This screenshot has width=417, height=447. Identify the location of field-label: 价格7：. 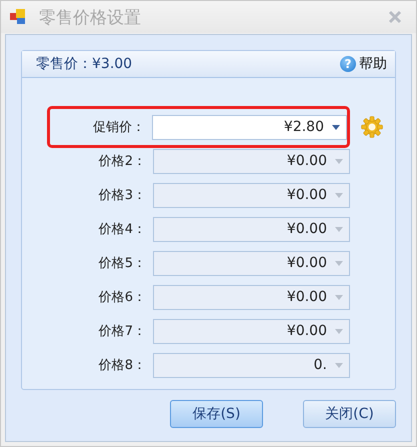
(122, 331).